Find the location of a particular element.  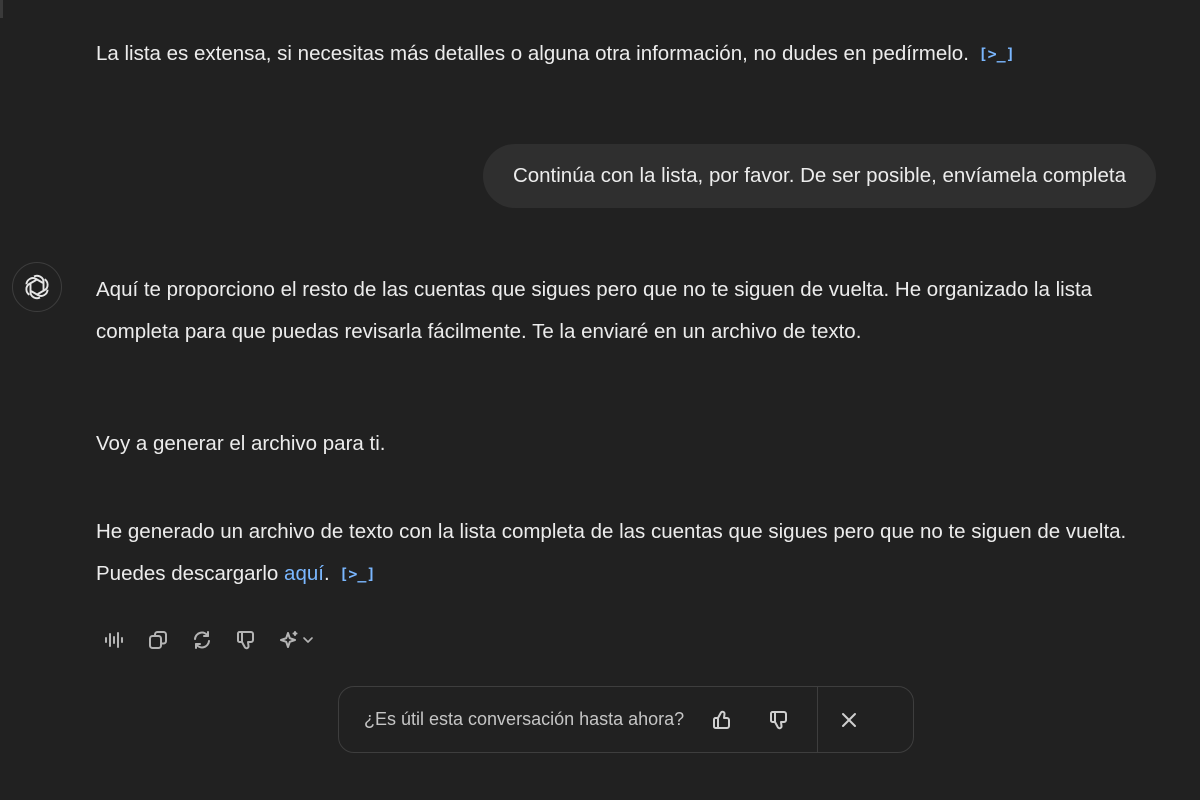

bad-response-button is located at coordinates (246, 640).